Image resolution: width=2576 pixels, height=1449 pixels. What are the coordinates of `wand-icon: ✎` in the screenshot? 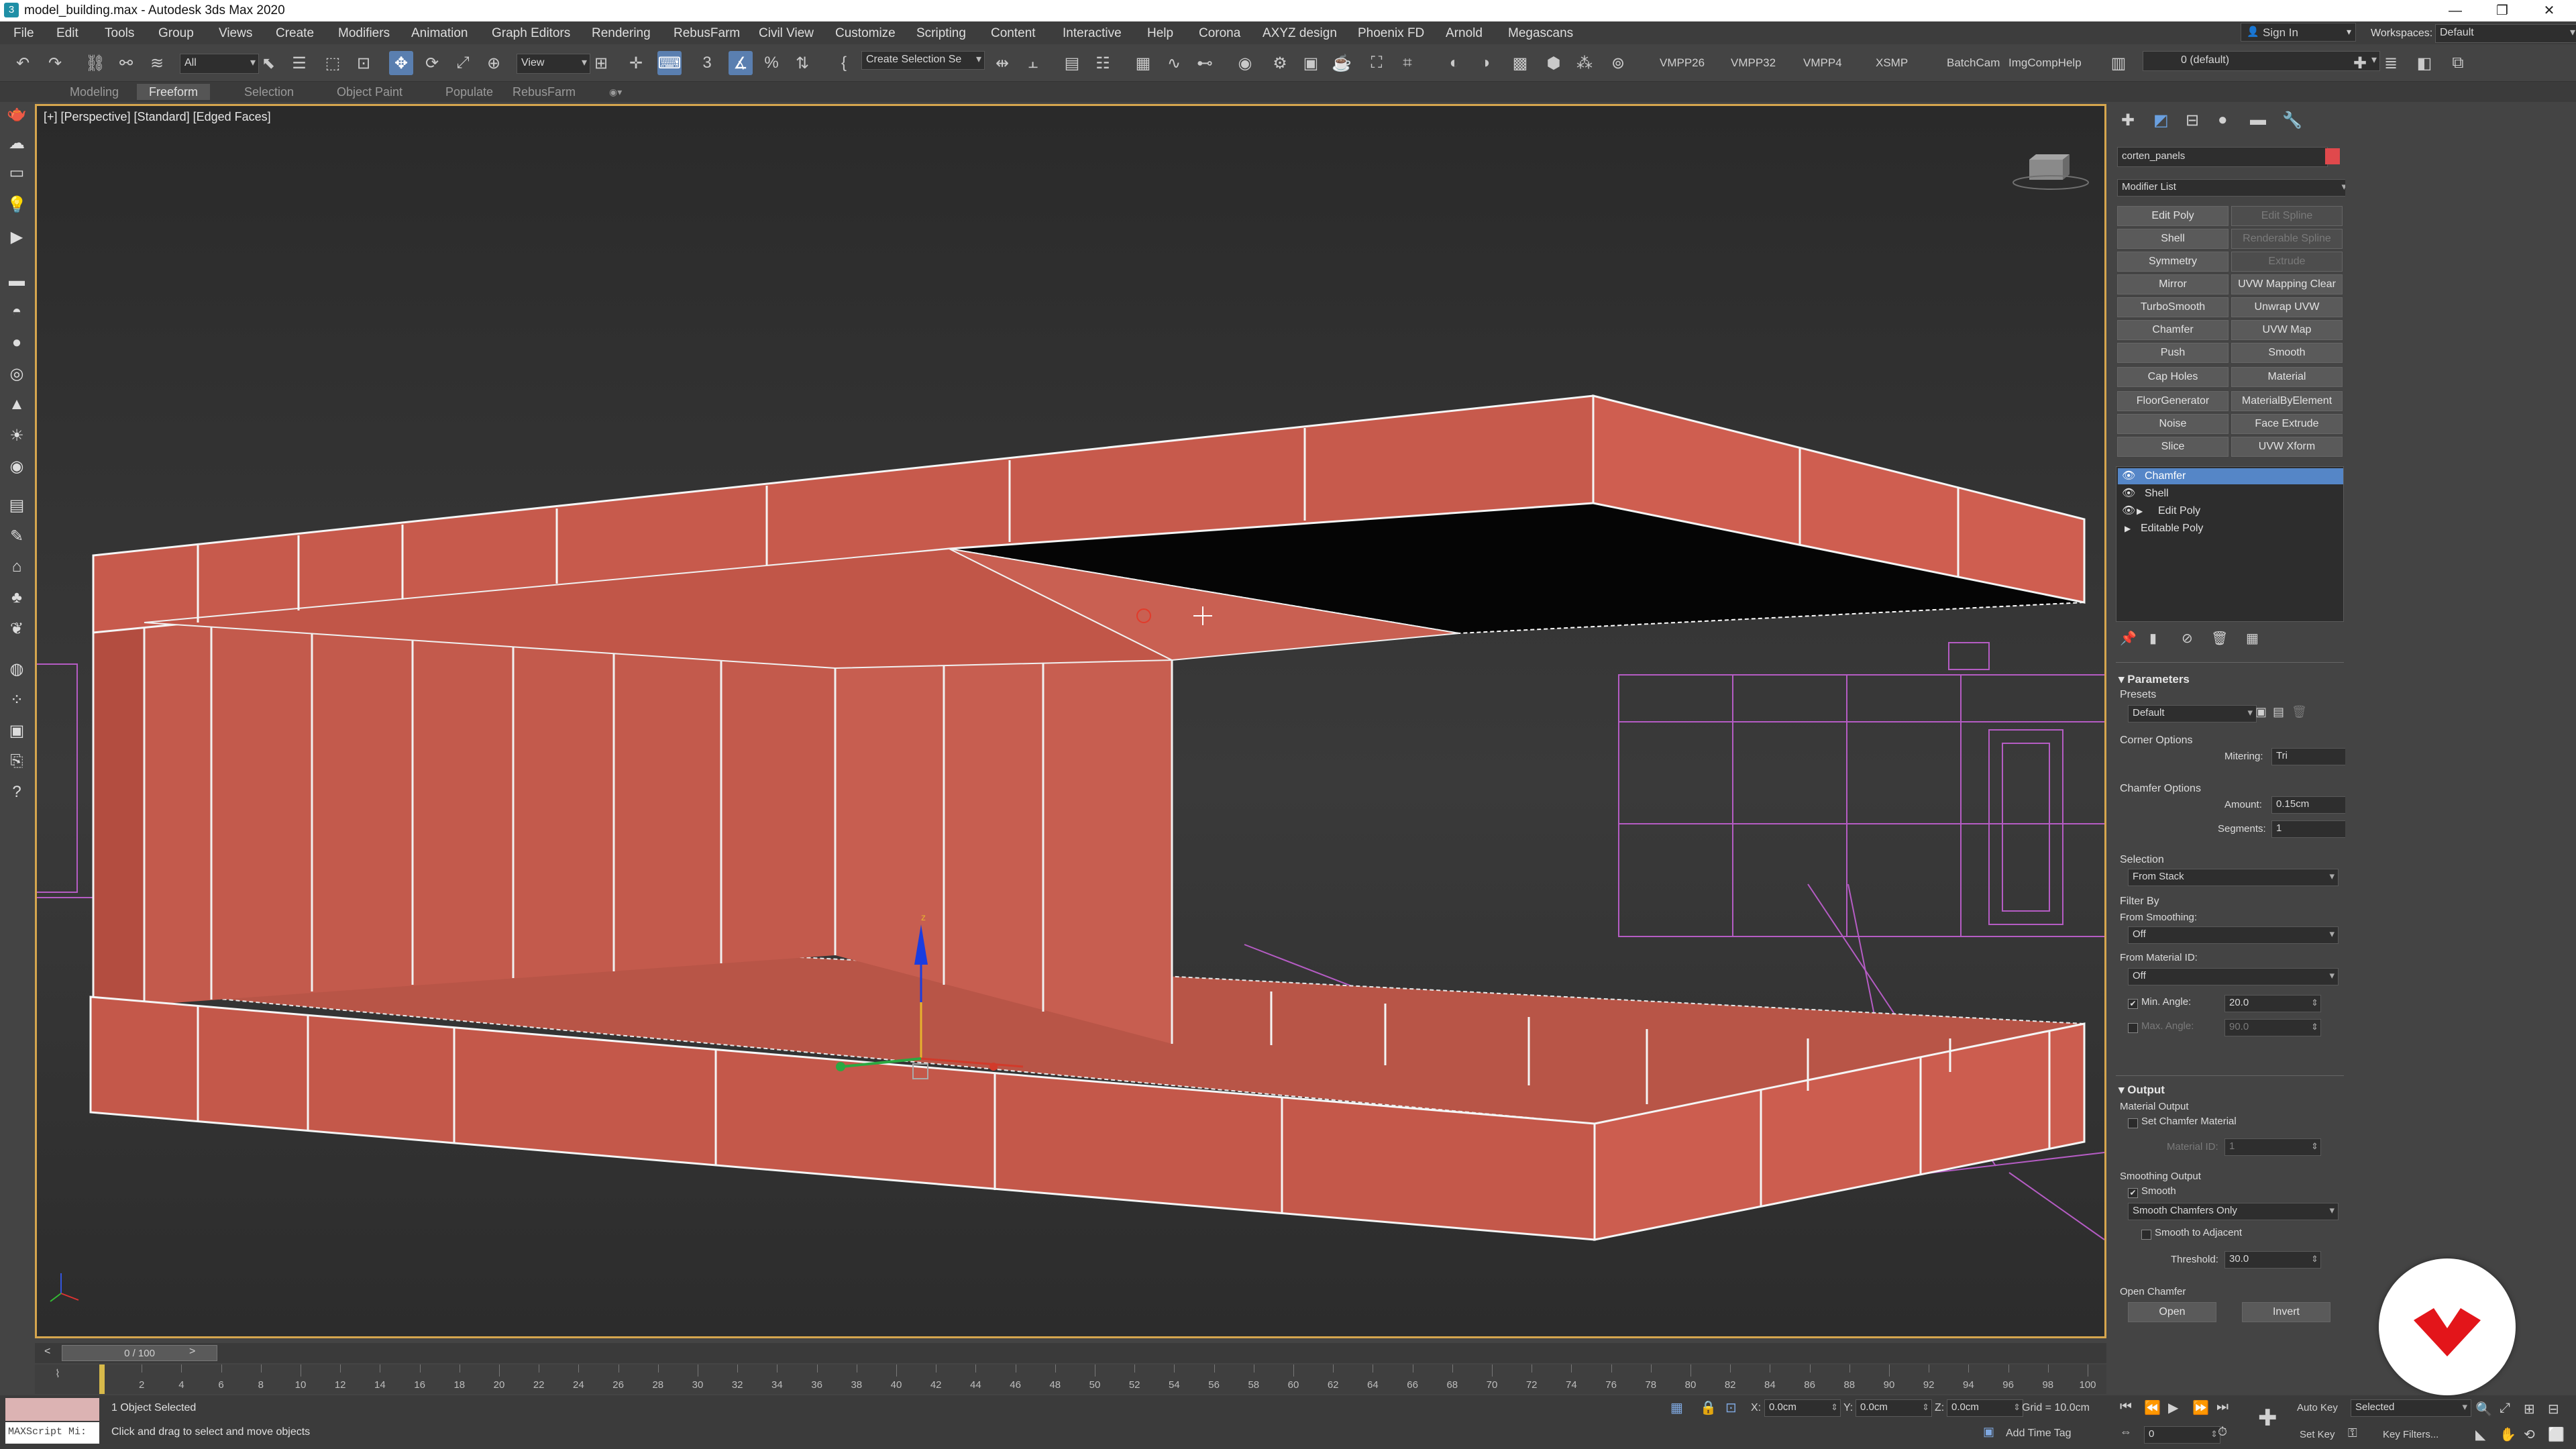 It's located at (16, 536).